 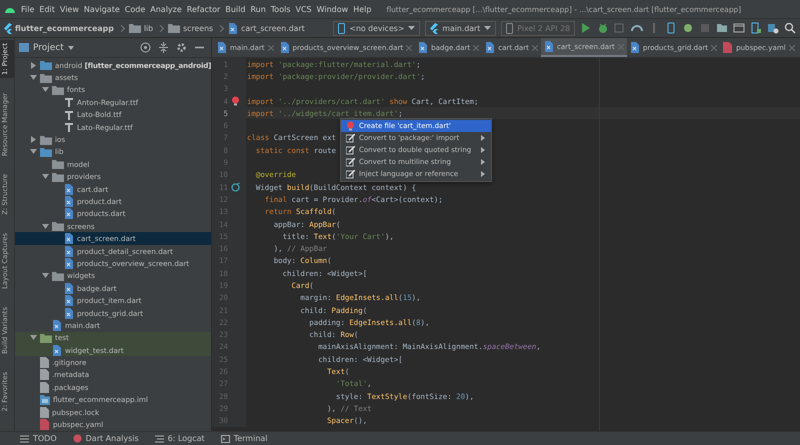 I want to click on menu-item: Help, so click(x=362, y=9).